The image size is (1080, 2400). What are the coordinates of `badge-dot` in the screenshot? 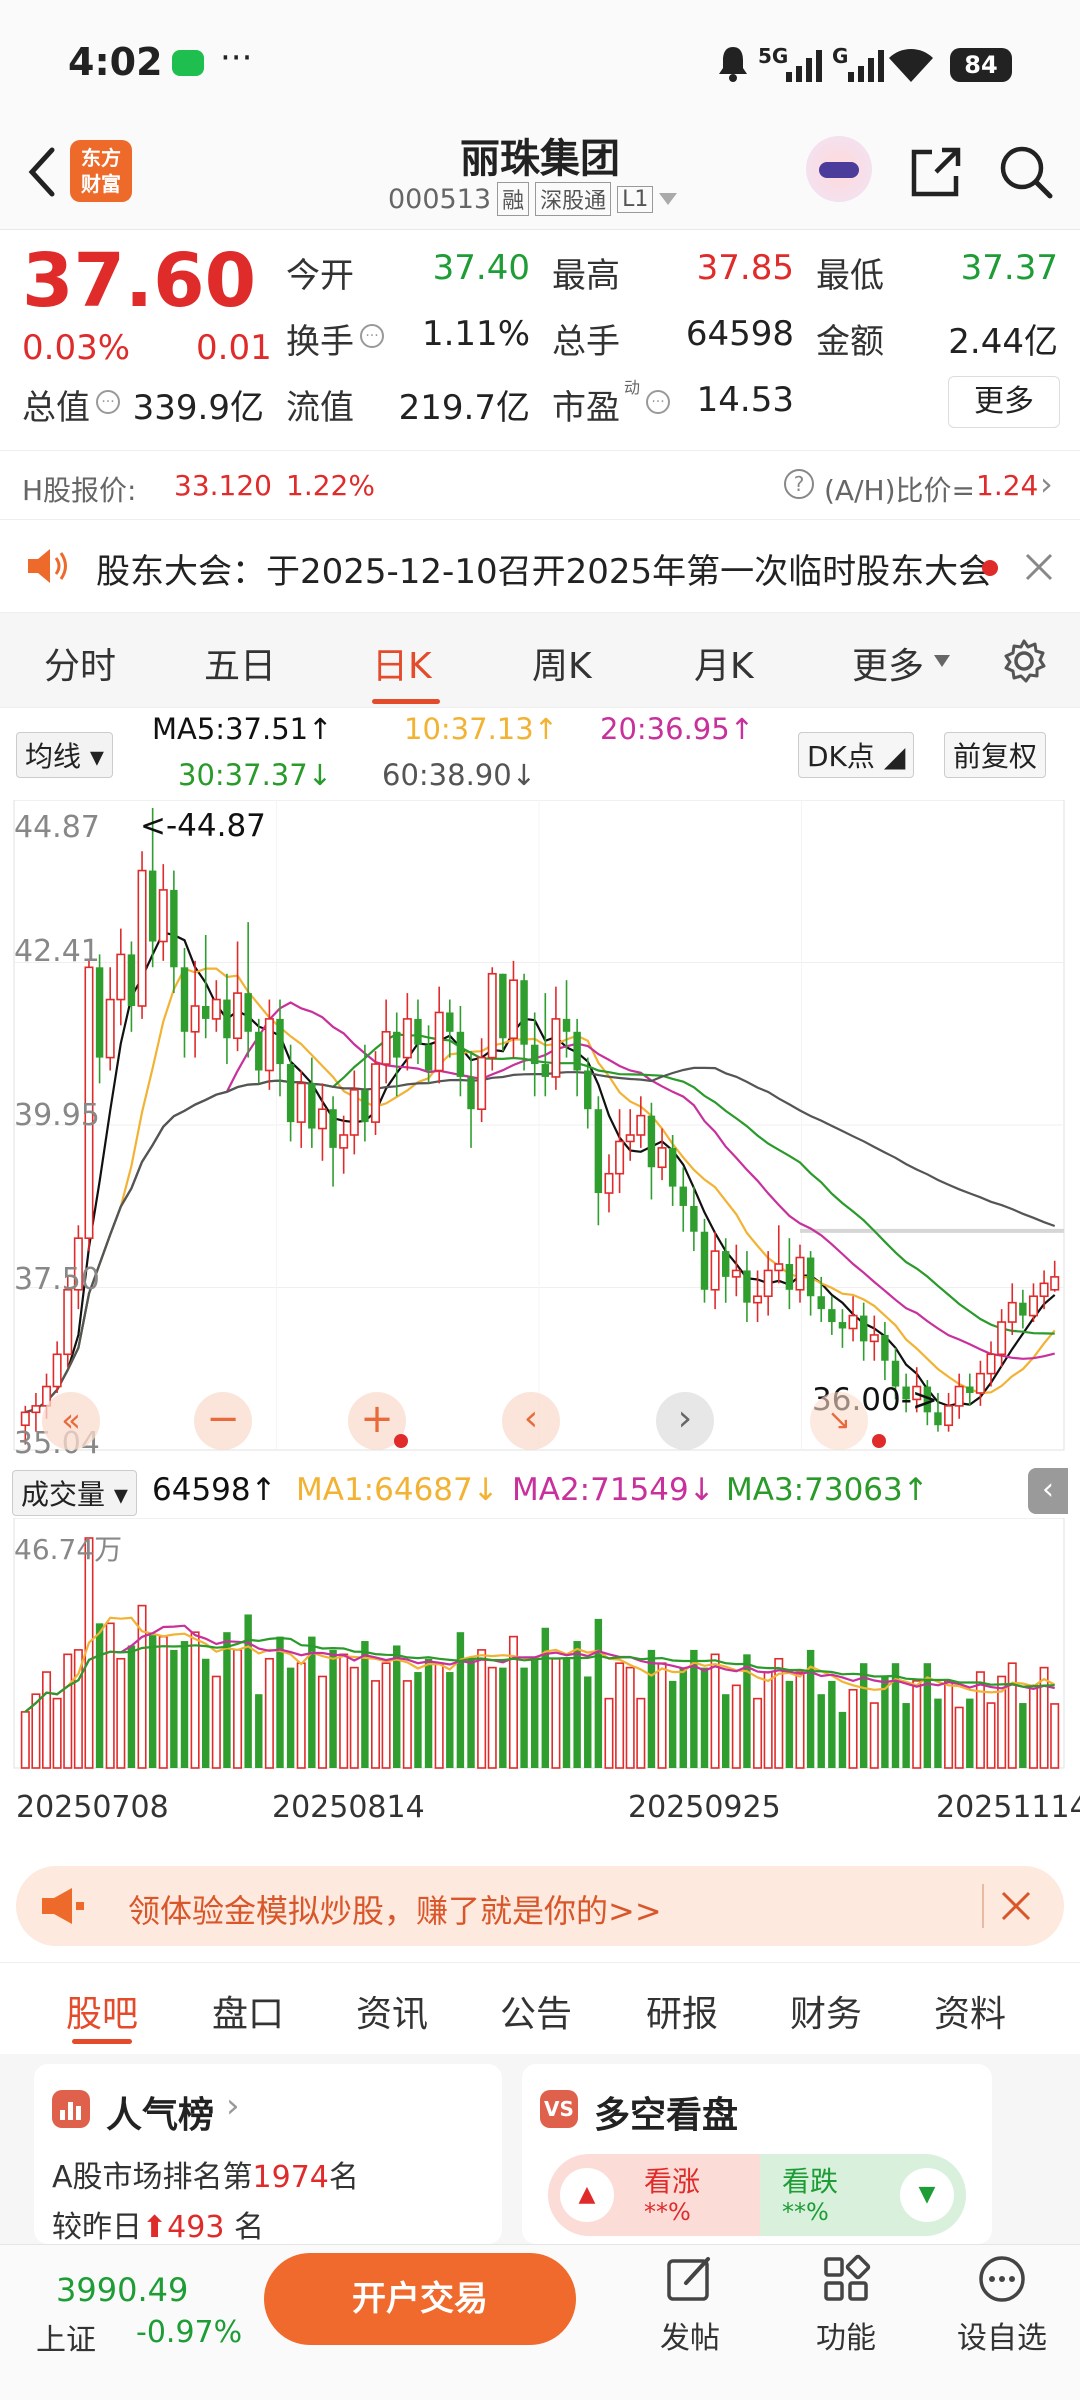 It's located at (879, 1441).